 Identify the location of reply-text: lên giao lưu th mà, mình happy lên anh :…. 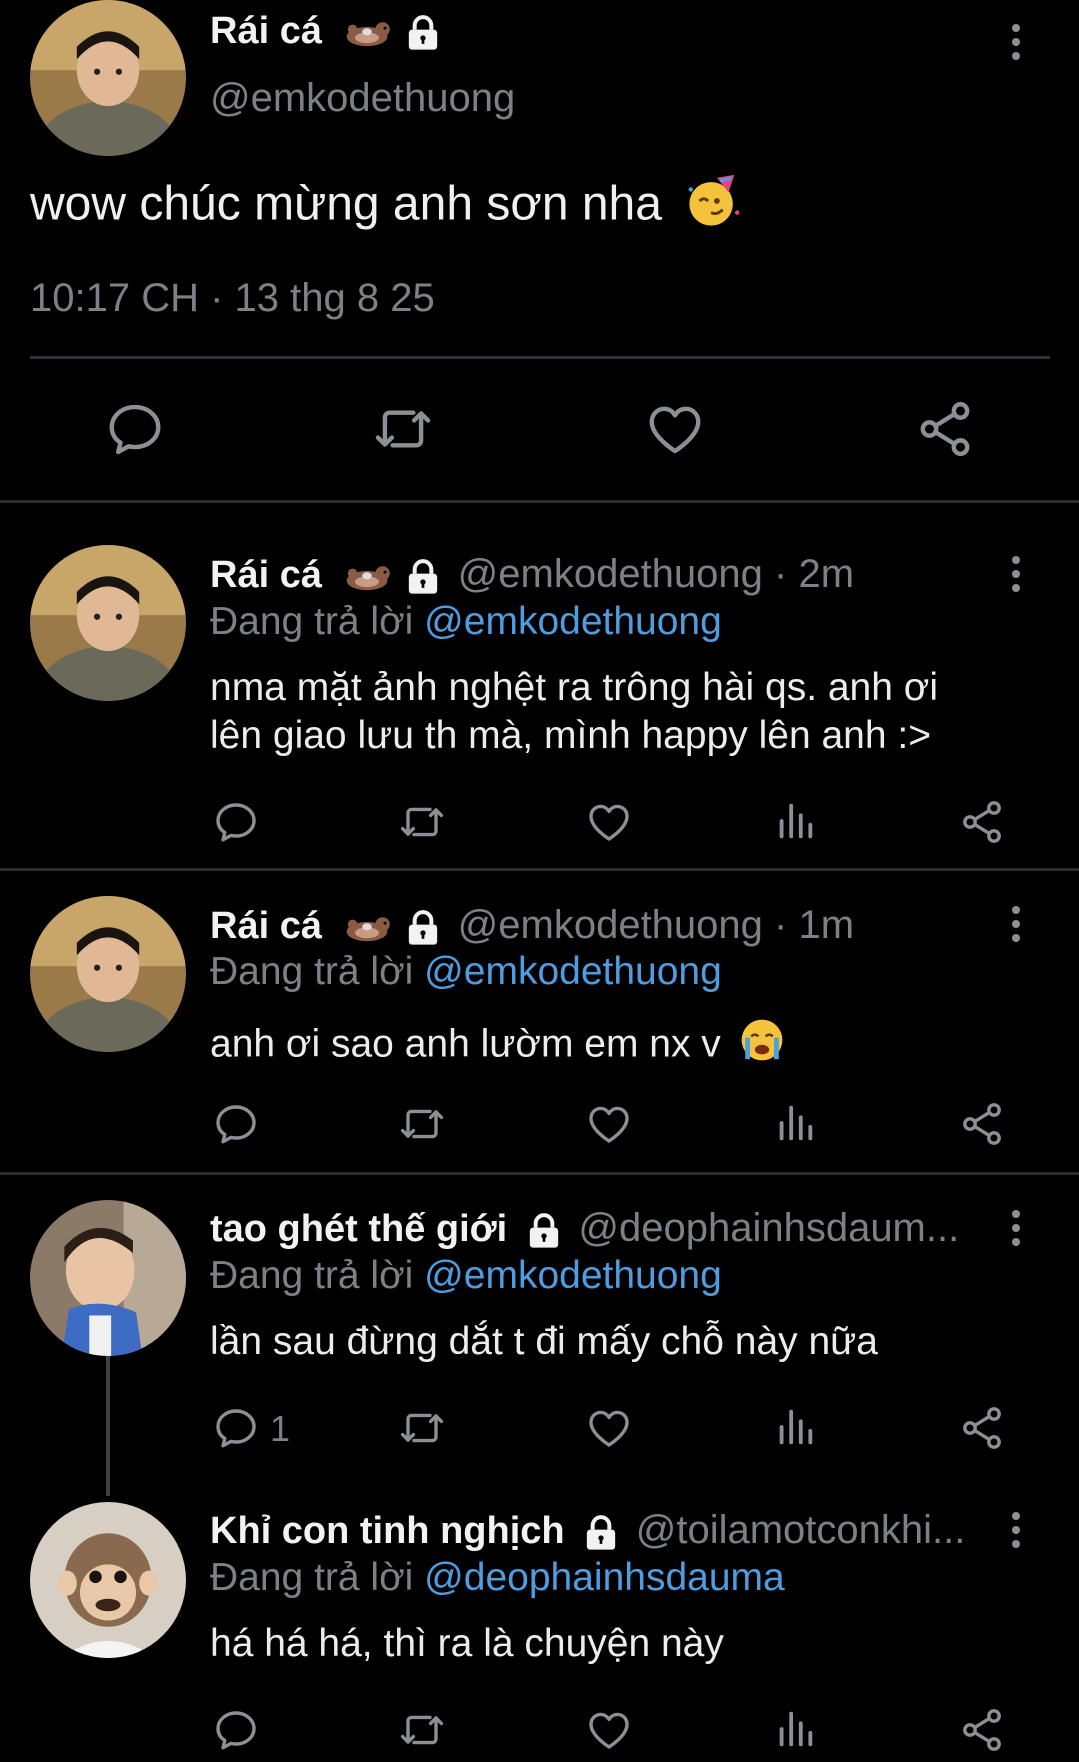
(570, 735).